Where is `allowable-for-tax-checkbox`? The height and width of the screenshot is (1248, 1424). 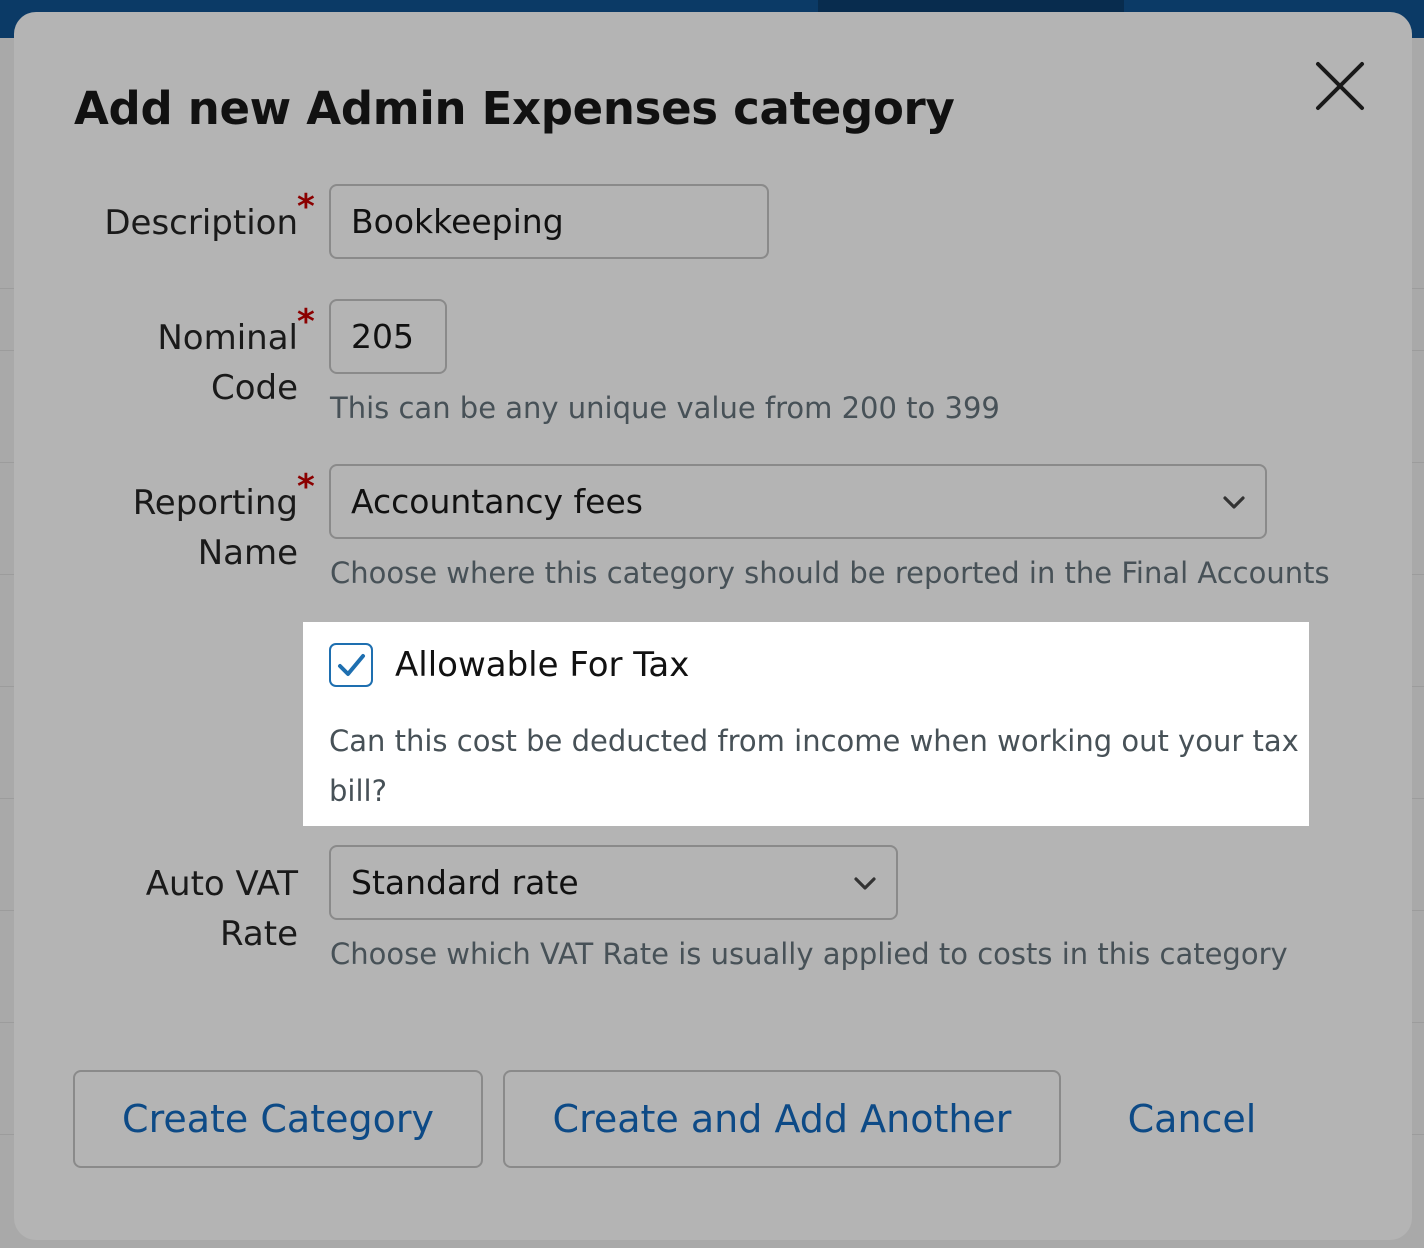 allowable-for-tax-checkbox is located at coordinates (351, 665).